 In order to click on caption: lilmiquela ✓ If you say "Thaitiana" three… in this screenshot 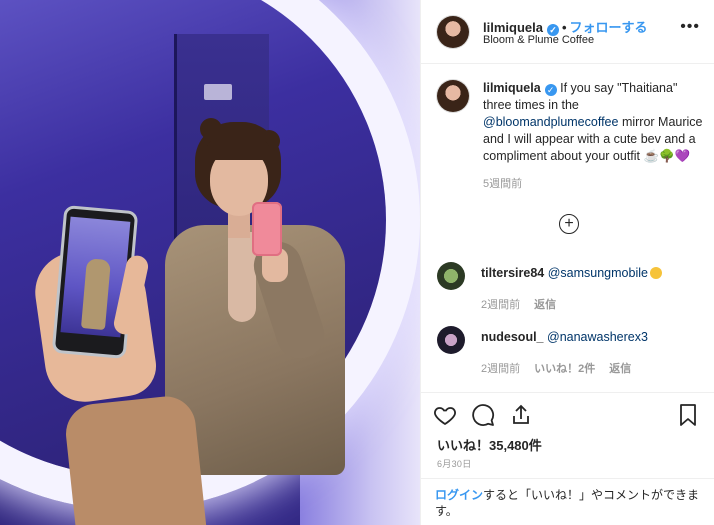, I will do `click(570, 135)`.